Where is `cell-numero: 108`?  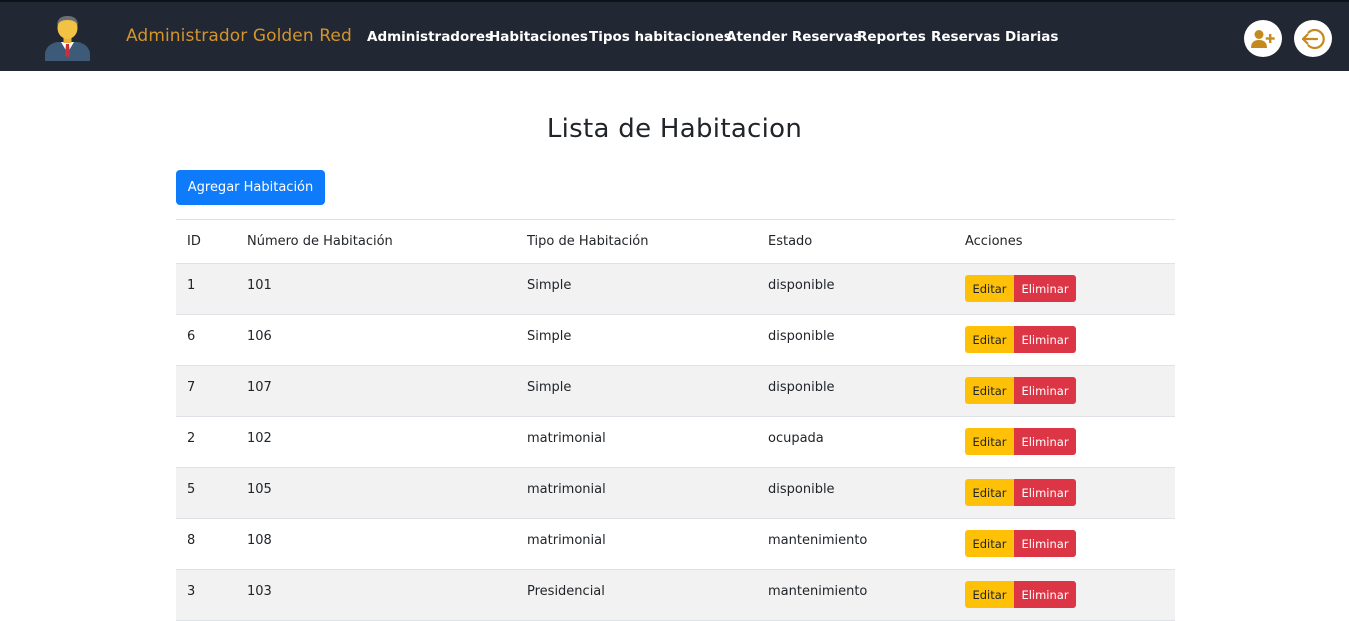
cell-numero: 108 is located at coordinates (259, 540).